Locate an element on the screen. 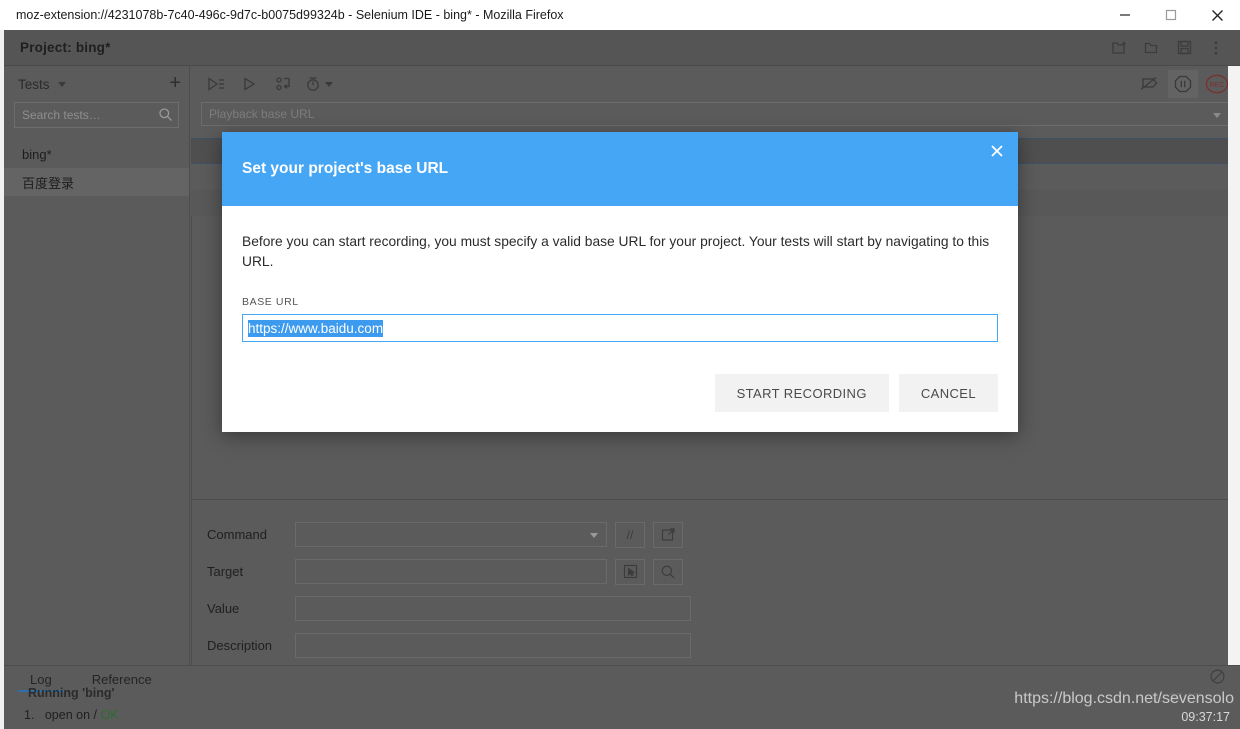 The height and width of the screenshot is (729, 1240). search-tests-wrap is located at coordinates (96, 115).